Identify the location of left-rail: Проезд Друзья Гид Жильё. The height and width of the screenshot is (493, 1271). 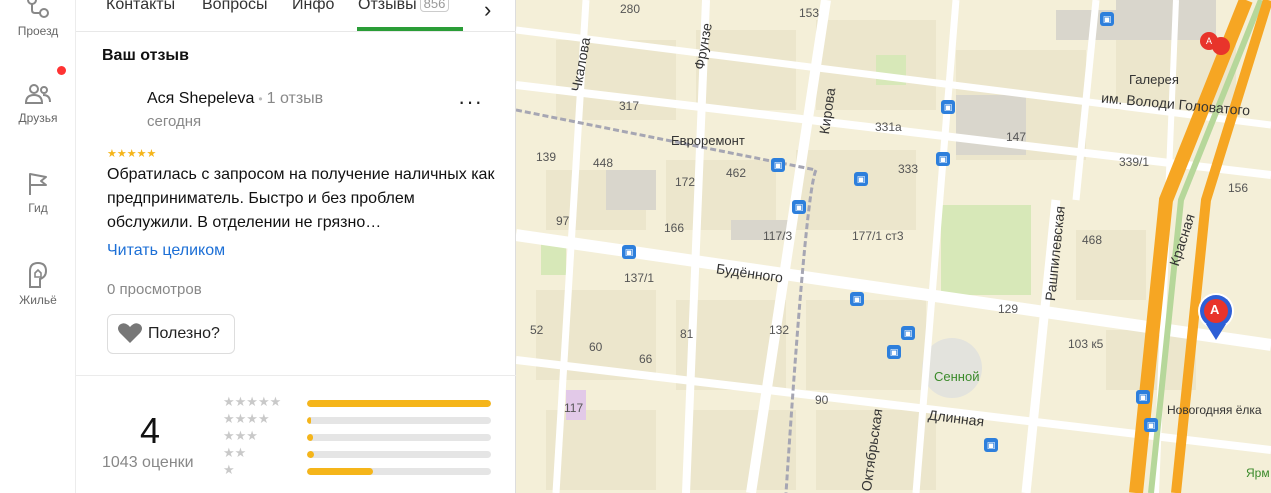
(38, 246).